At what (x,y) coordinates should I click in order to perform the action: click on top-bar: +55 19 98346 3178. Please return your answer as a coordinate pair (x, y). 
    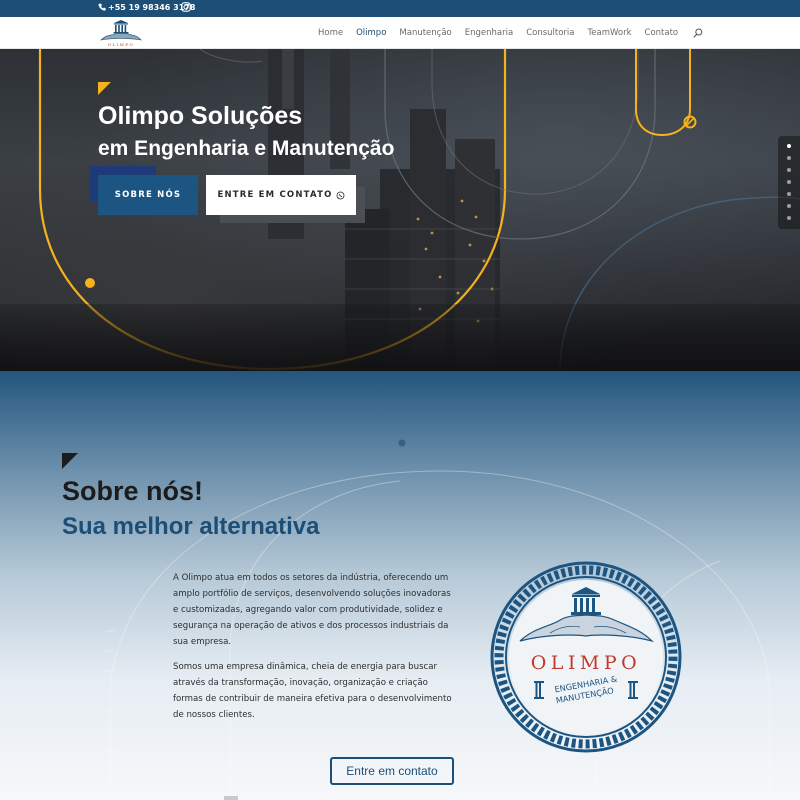
    Looking at the image, I should click on (400, 8).